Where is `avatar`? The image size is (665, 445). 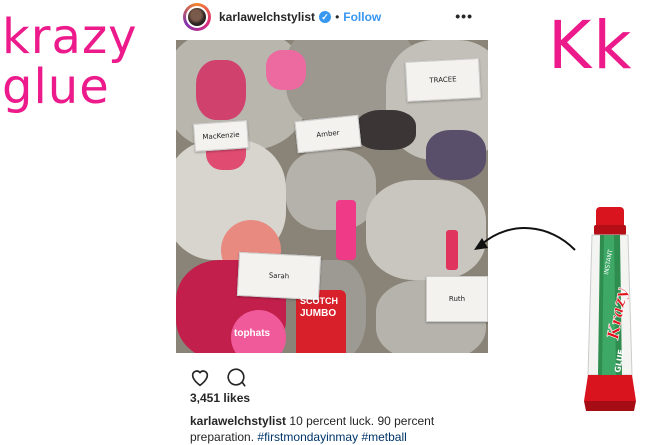 avatar is located at coordinates (197, 17).